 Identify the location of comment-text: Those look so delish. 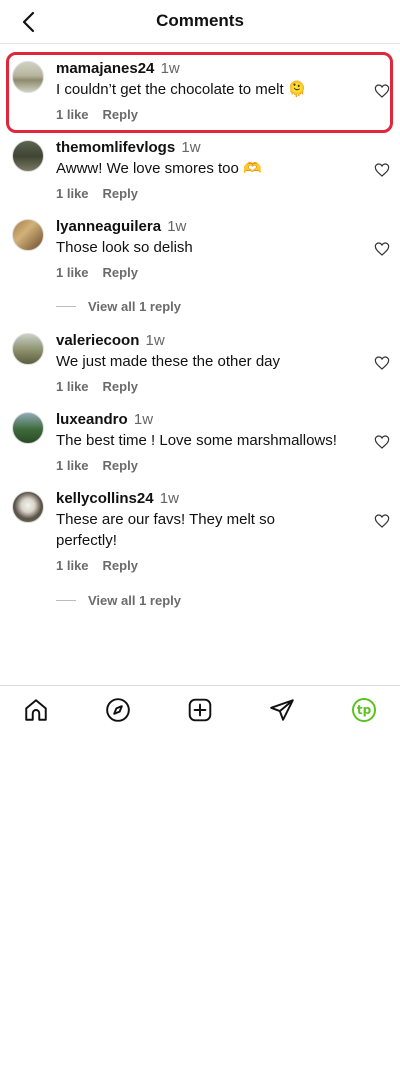
(124, 247).